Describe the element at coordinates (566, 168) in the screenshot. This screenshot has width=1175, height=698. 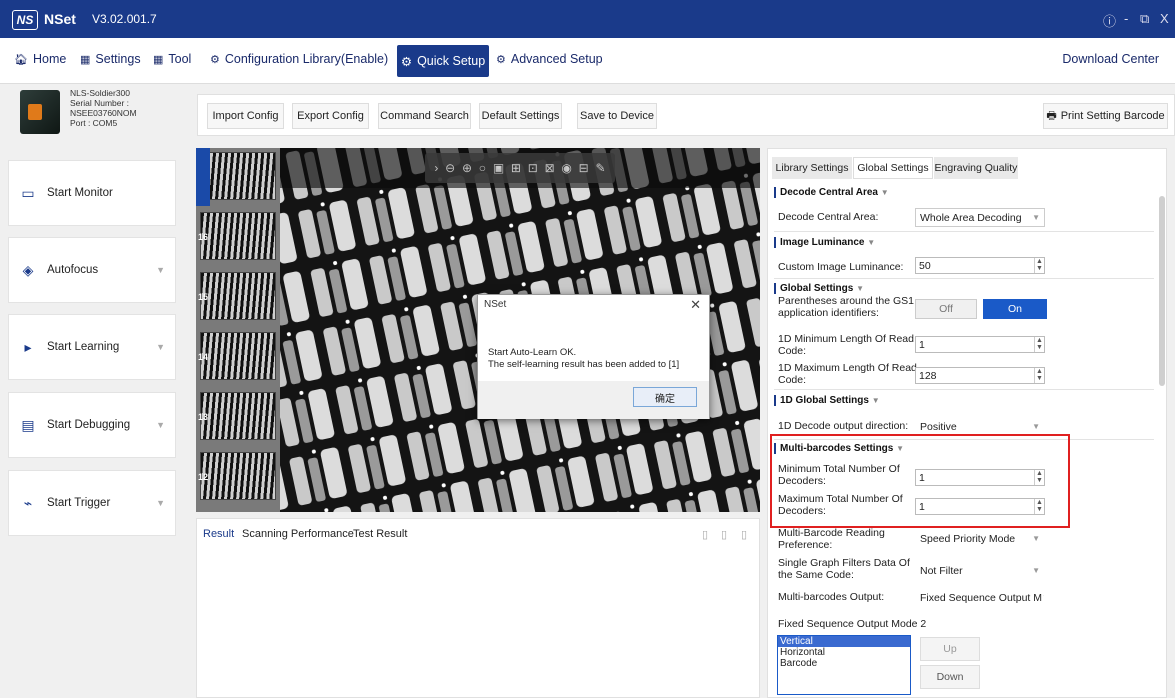
I see `record-icon: ◉` at that location.